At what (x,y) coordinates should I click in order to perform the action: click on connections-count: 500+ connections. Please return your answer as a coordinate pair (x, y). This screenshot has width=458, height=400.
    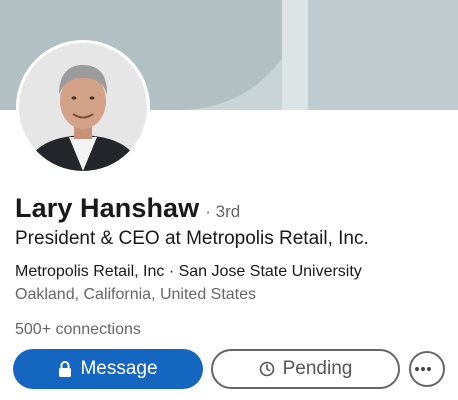
    Looking at the image, I should click on (78, 330).